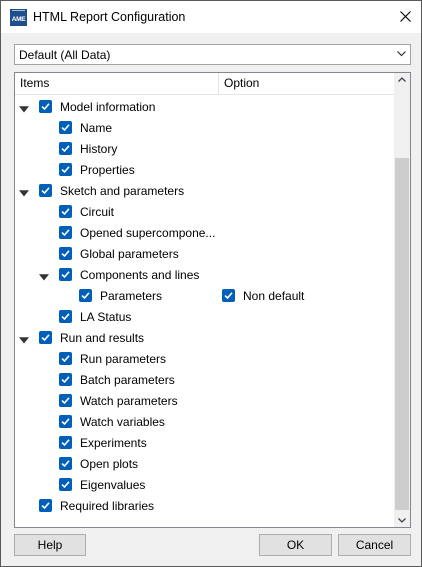  What do you see at coordinates (113, 485) in the screenshot?
I see `tree-row-label: Eigenvalues` at bounding box center [113, 485].